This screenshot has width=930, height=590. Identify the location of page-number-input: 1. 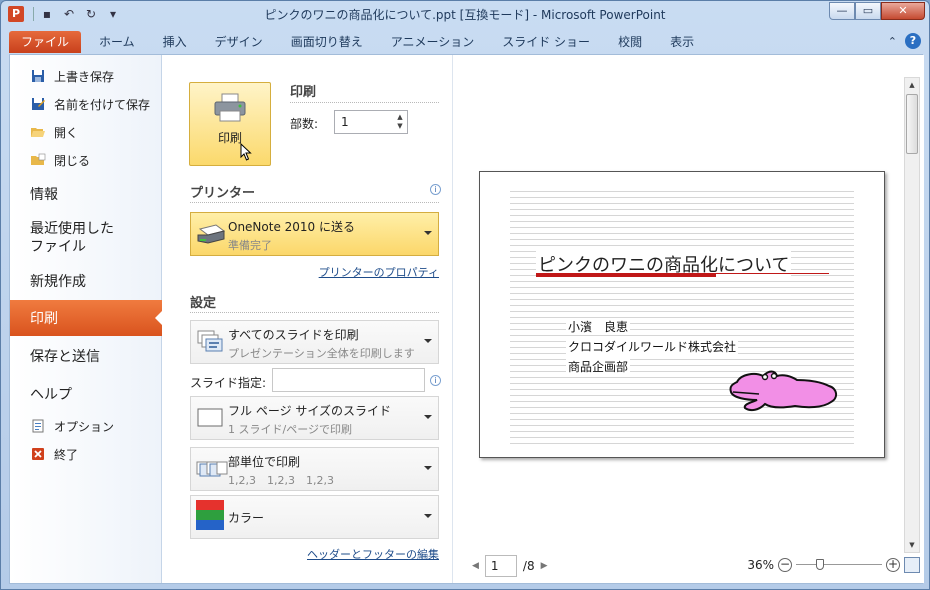
(500, 566).